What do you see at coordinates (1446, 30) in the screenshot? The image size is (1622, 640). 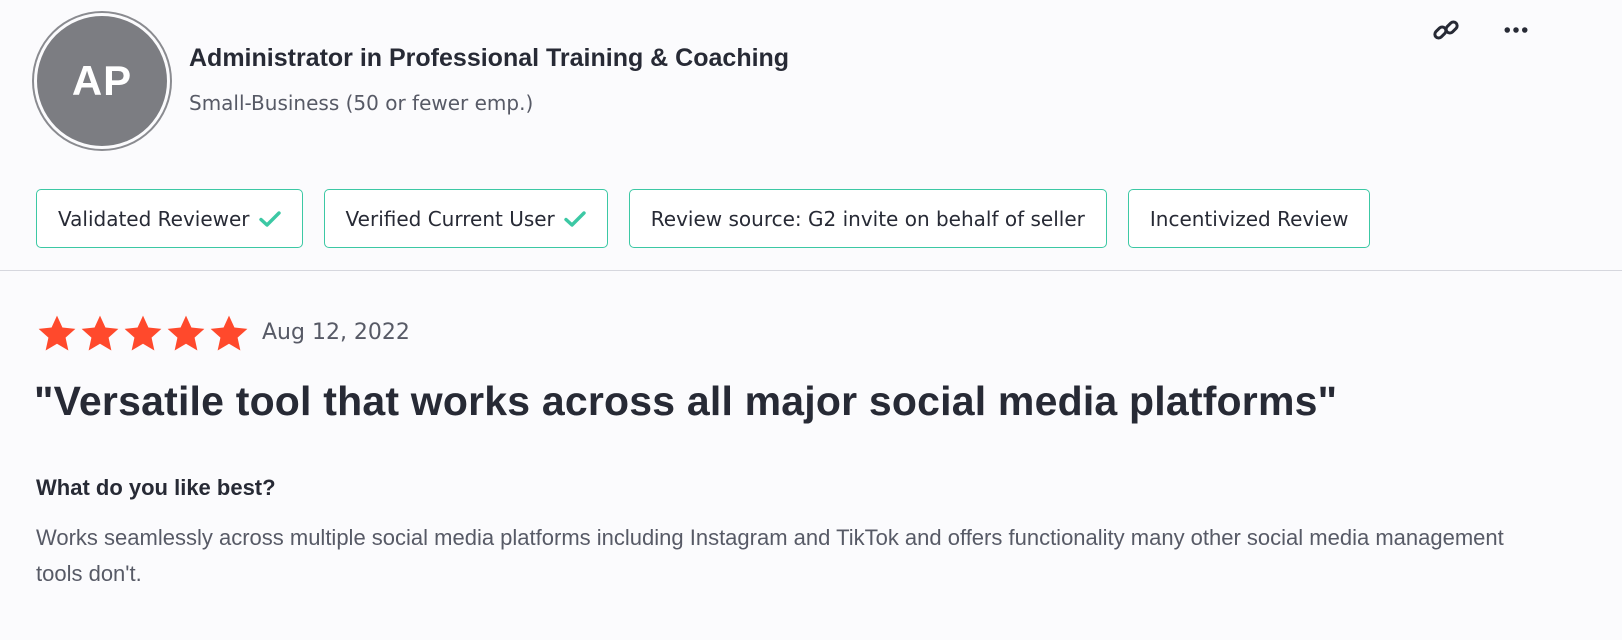 I see `link-icon` at bounding box center [1446, 30].